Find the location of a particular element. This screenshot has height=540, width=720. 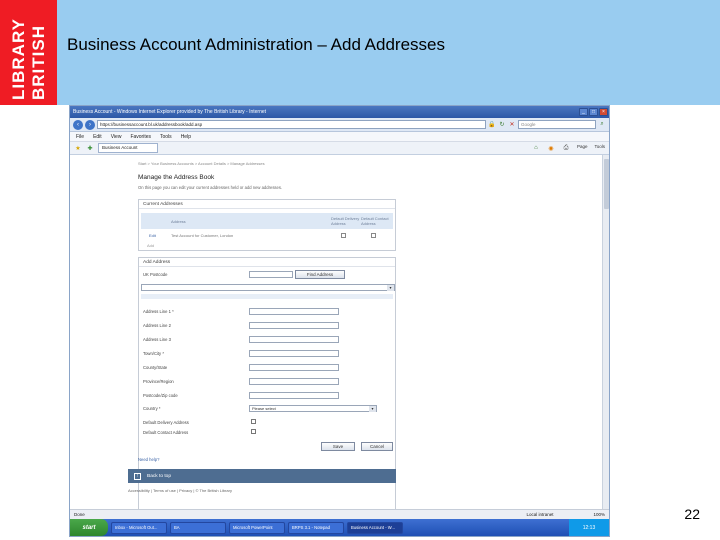

forward-arrow-icon: › is located at coordinates (90, 124).